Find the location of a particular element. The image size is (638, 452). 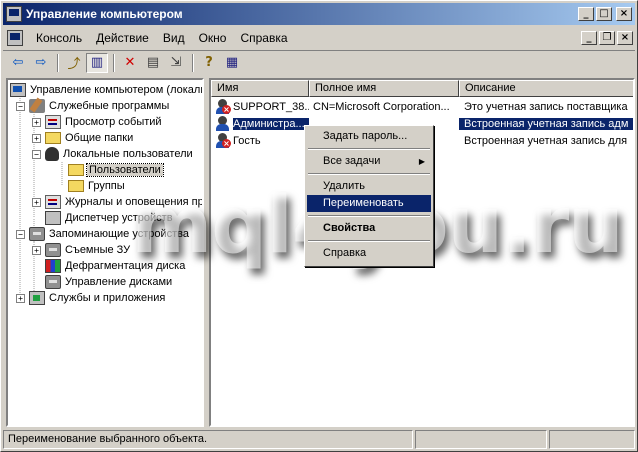

child-window-controls: _ ❐ × is located at coordinates (606, 38).